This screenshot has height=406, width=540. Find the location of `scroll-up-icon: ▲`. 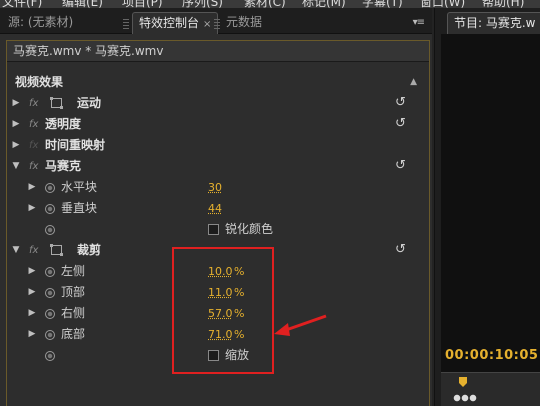

scroll-up-icon: ▲ is located at coordinates (413, 82).